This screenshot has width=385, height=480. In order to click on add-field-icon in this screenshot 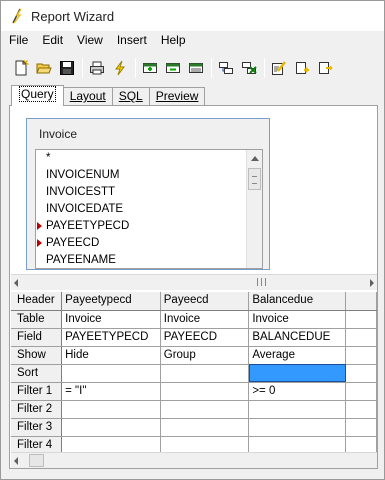, I will do `click(302, 68)`.